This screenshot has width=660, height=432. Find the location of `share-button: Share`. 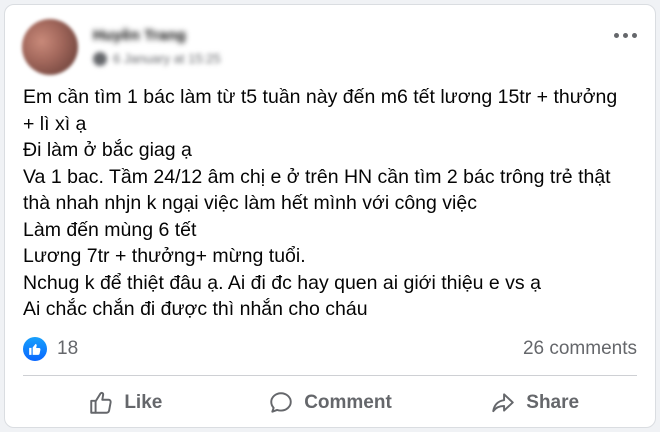

share-button: Share is located at coordinates (534, 403).